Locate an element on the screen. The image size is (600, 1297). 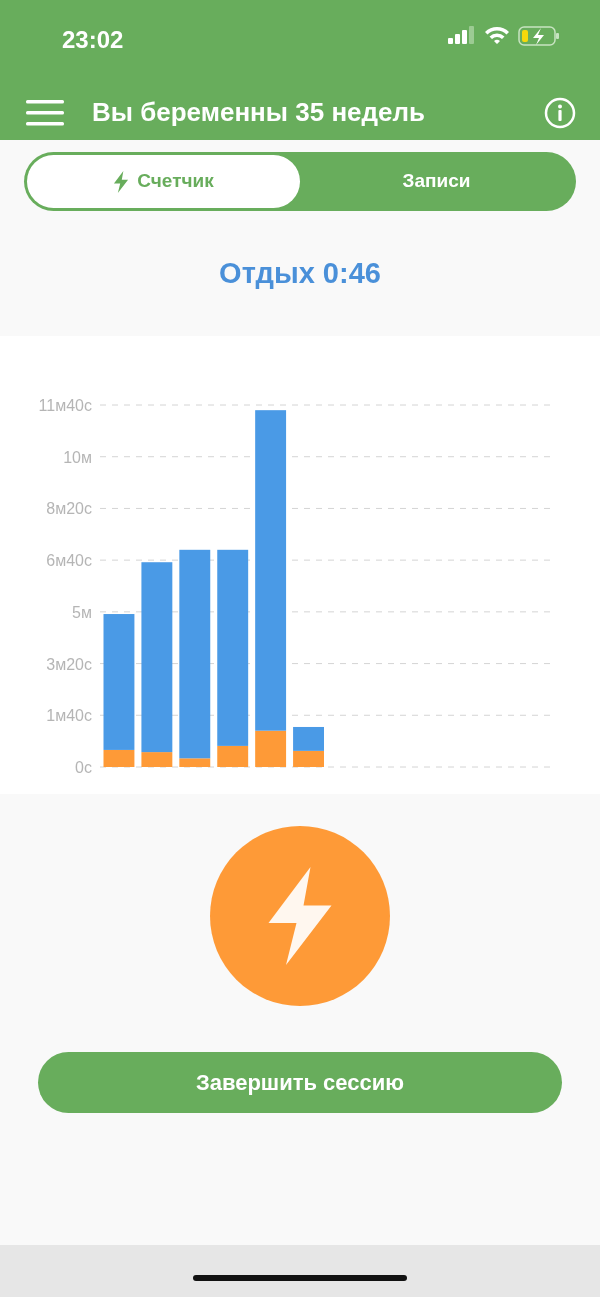
axis-label: 8м20с is located at coordinates (69, 509).